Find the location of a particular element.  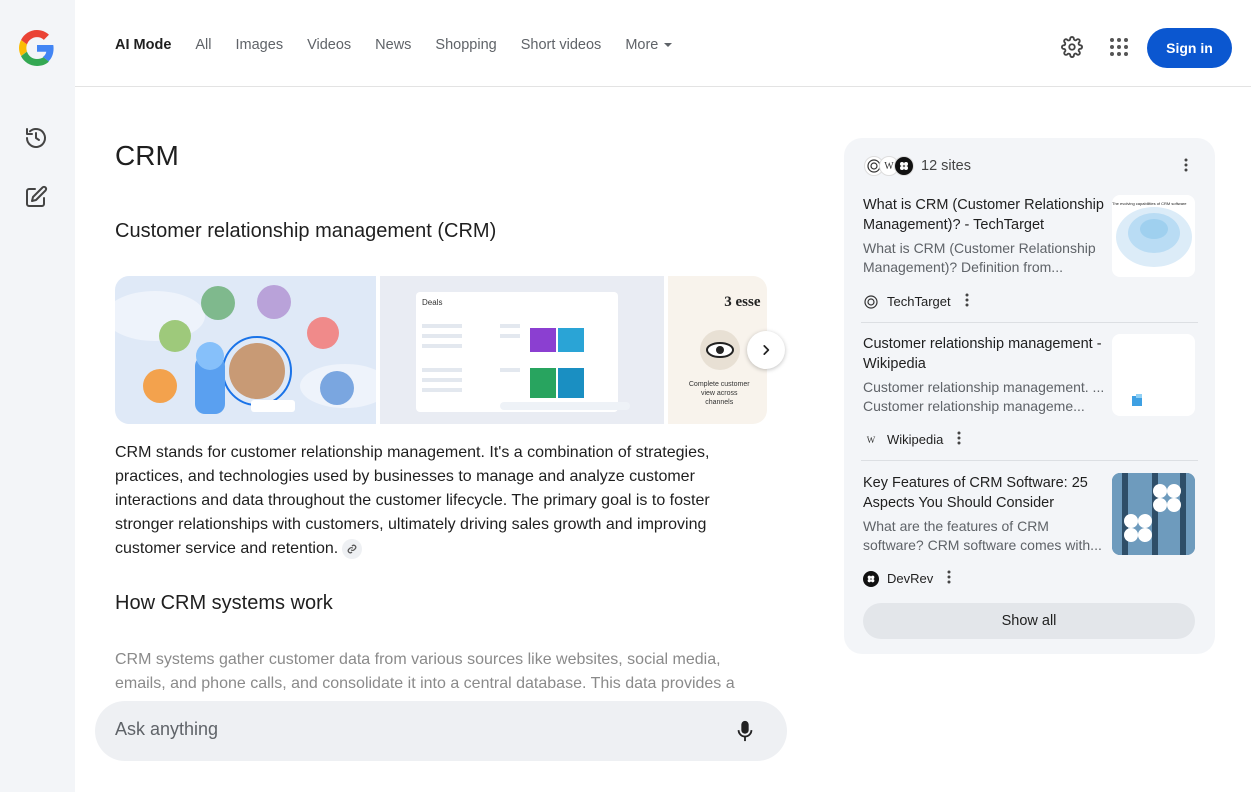

tab-short-videos: Short videos is located at coordinates (561, 45).